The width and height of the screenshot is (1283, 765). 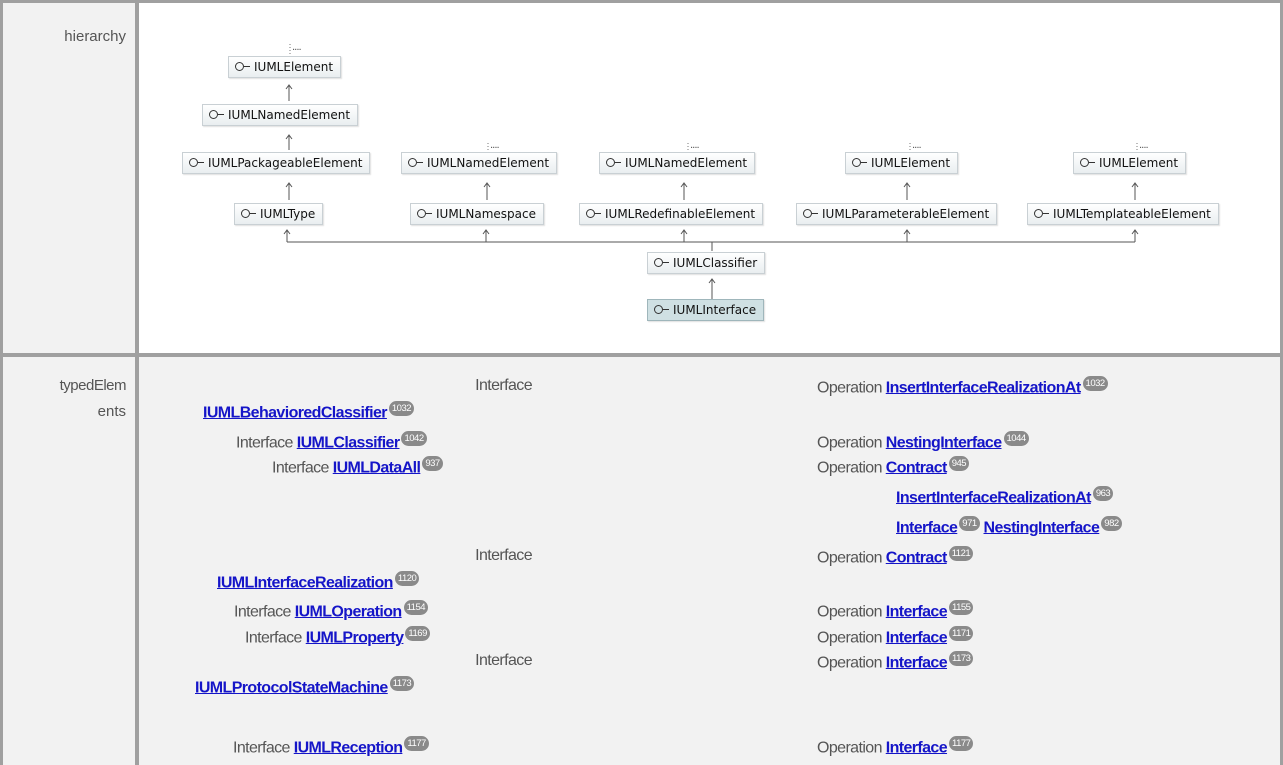 What do you see at coordinates (961, 607) in the screenshot?
I see `count-badge: 1155` at bounding box center [961, 607].